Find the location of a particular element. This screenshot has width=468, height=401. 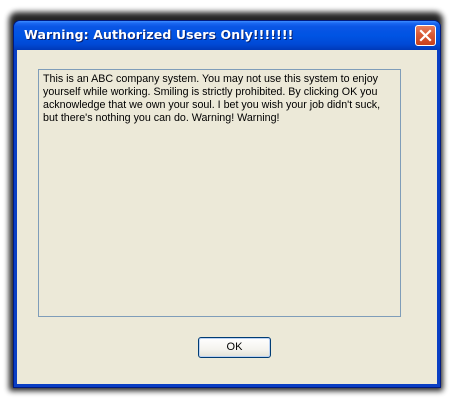

close-button is located at coordinates (425, 35).